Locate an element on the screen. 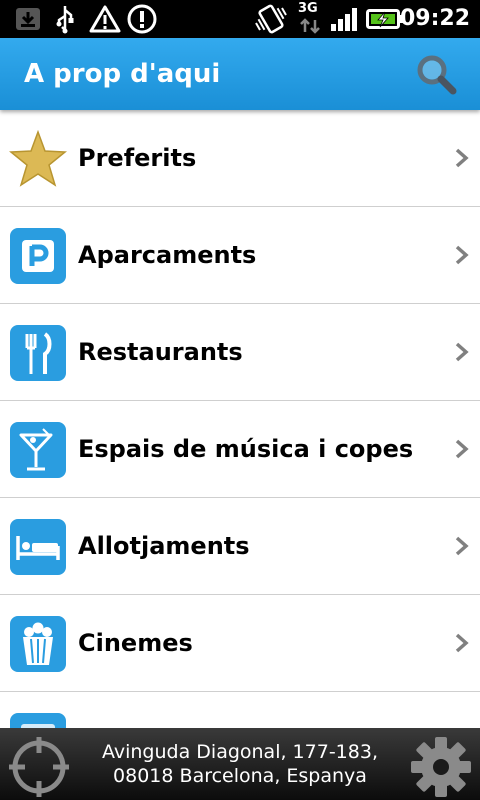  category-icon is located at coordinates (38, 720).